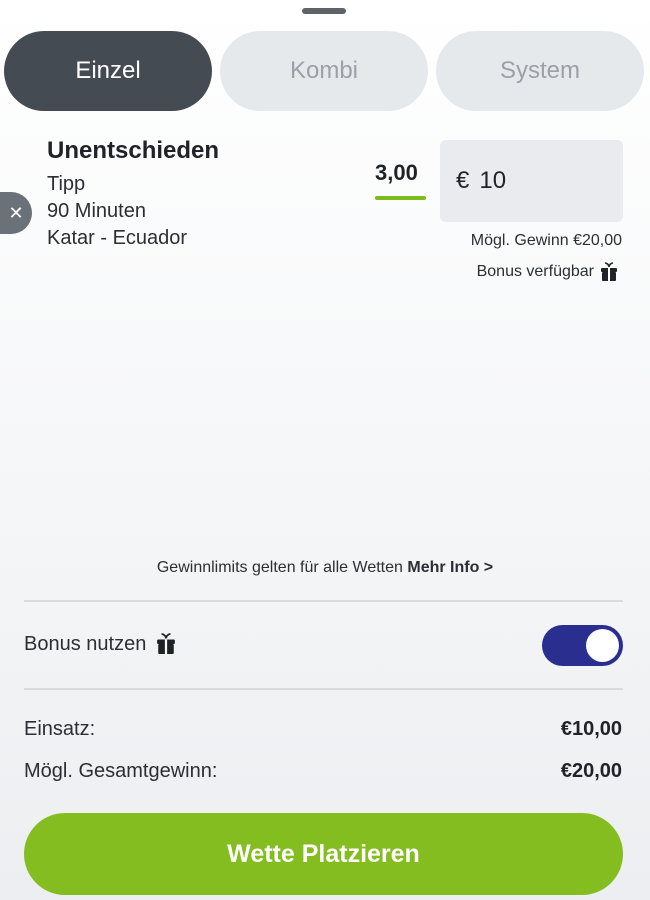 This screenshot has height=900, width=650. What do you see at coordinates (400, 198) in the screenshot?
I see `odds-underline` at bounding box center [400, 198].